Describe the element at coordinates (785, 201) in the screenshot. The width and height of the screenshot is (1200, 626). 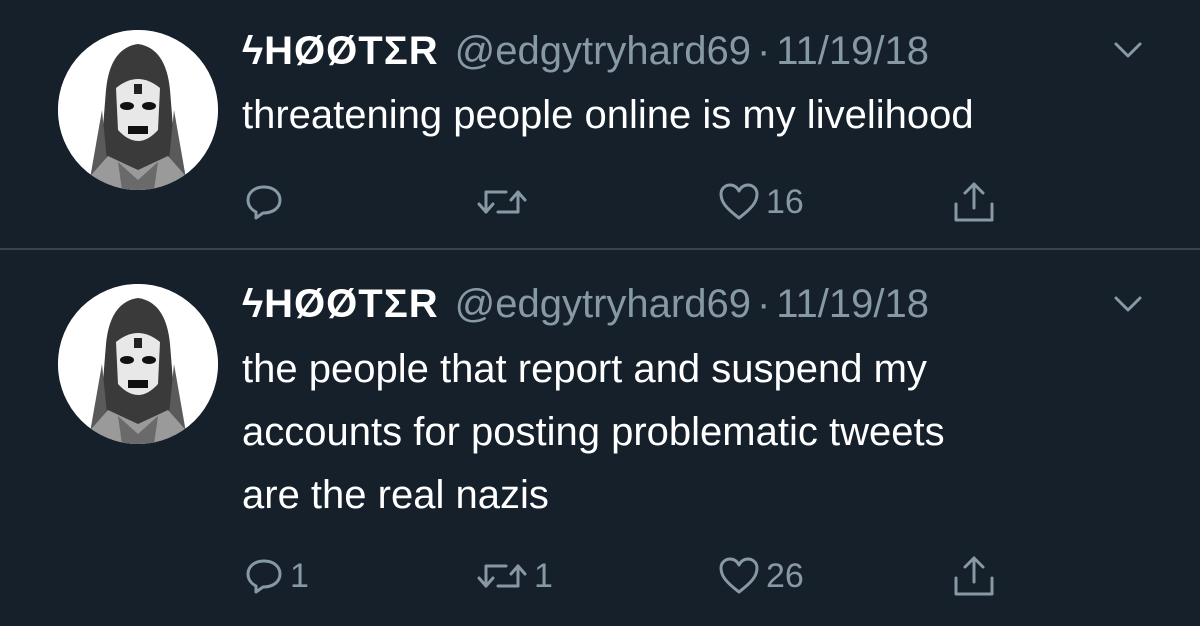
I see `like-count: 16` at that location.